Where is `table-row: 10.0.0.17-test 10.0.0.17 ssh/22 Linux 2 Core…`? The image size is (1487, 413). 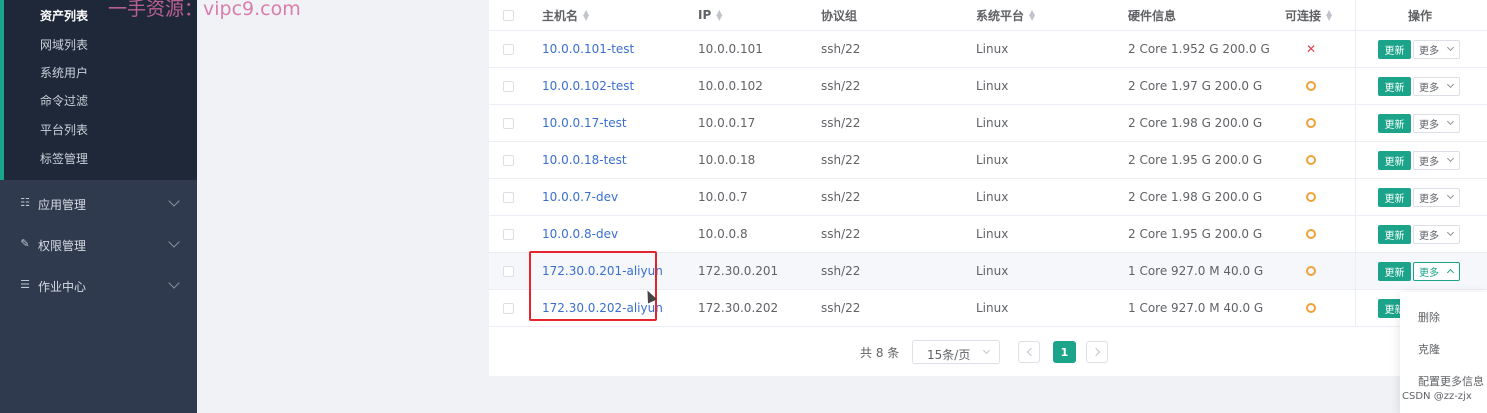 table-row: 10.0.0.17-test 10.0.0.17 ssh/22 Linux 2 Core… is located at coordinates (988, 123).